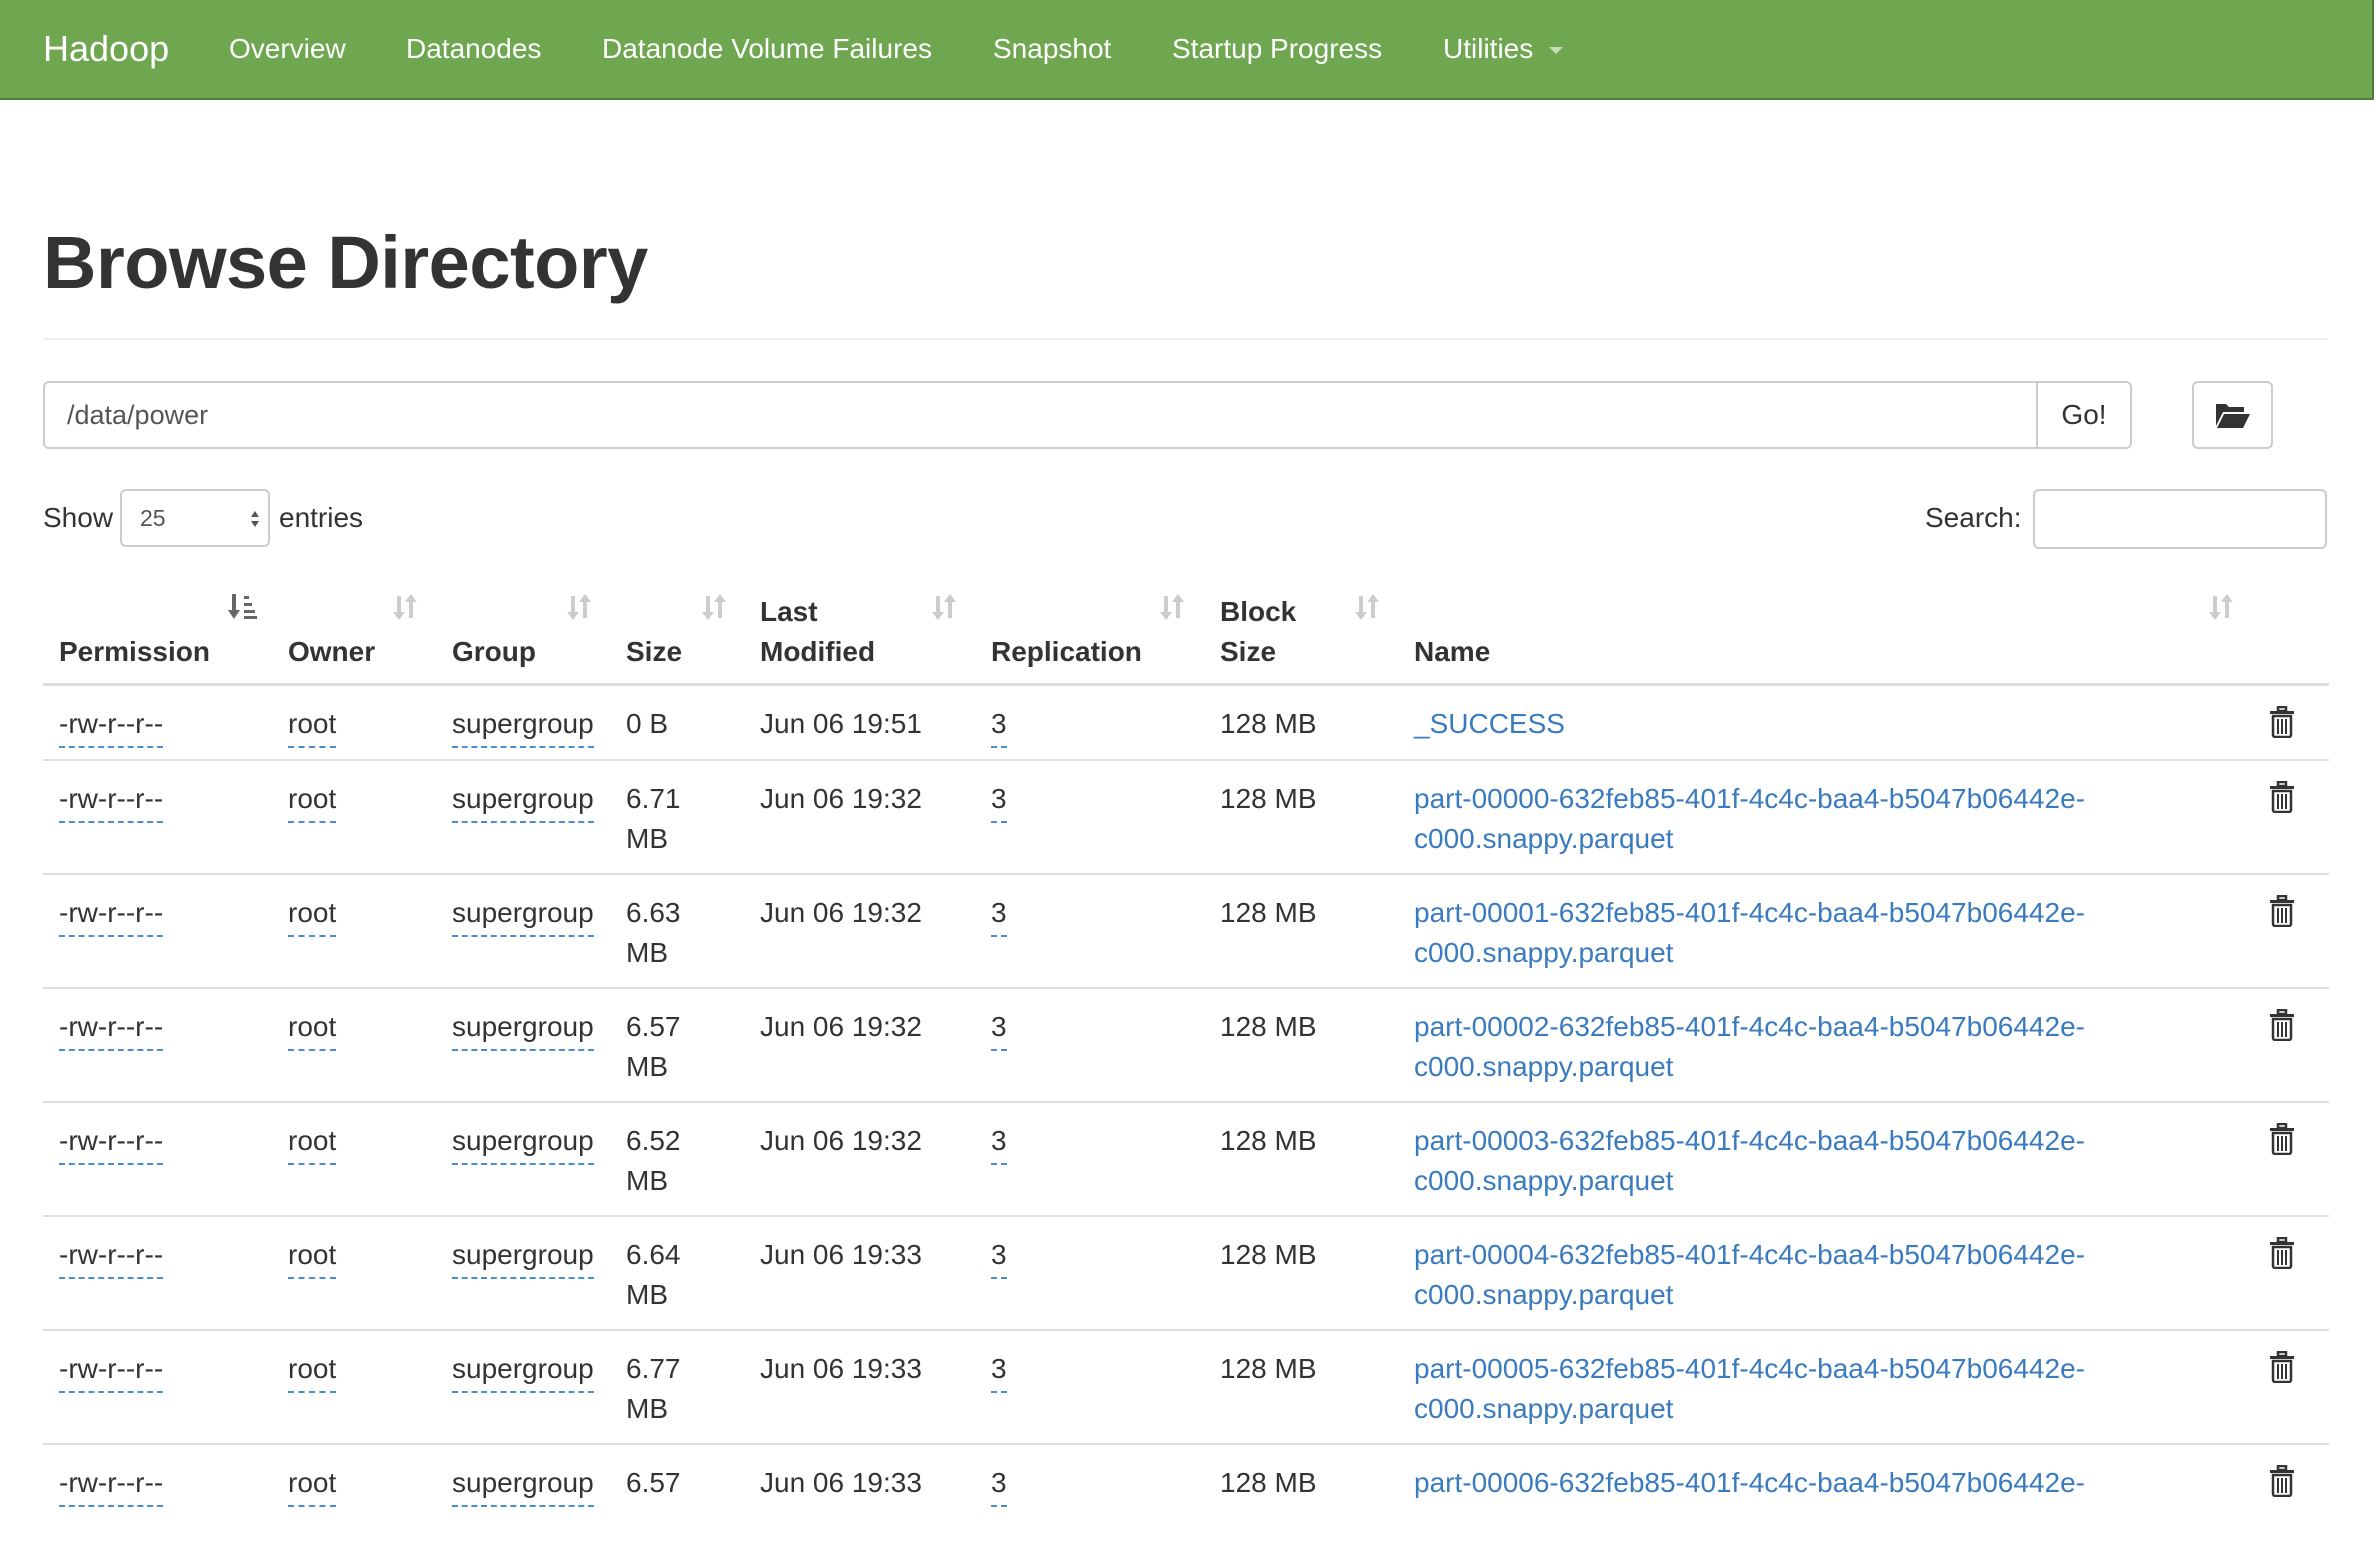  I want to click on nav-overview: Overview, so click(287, 49).